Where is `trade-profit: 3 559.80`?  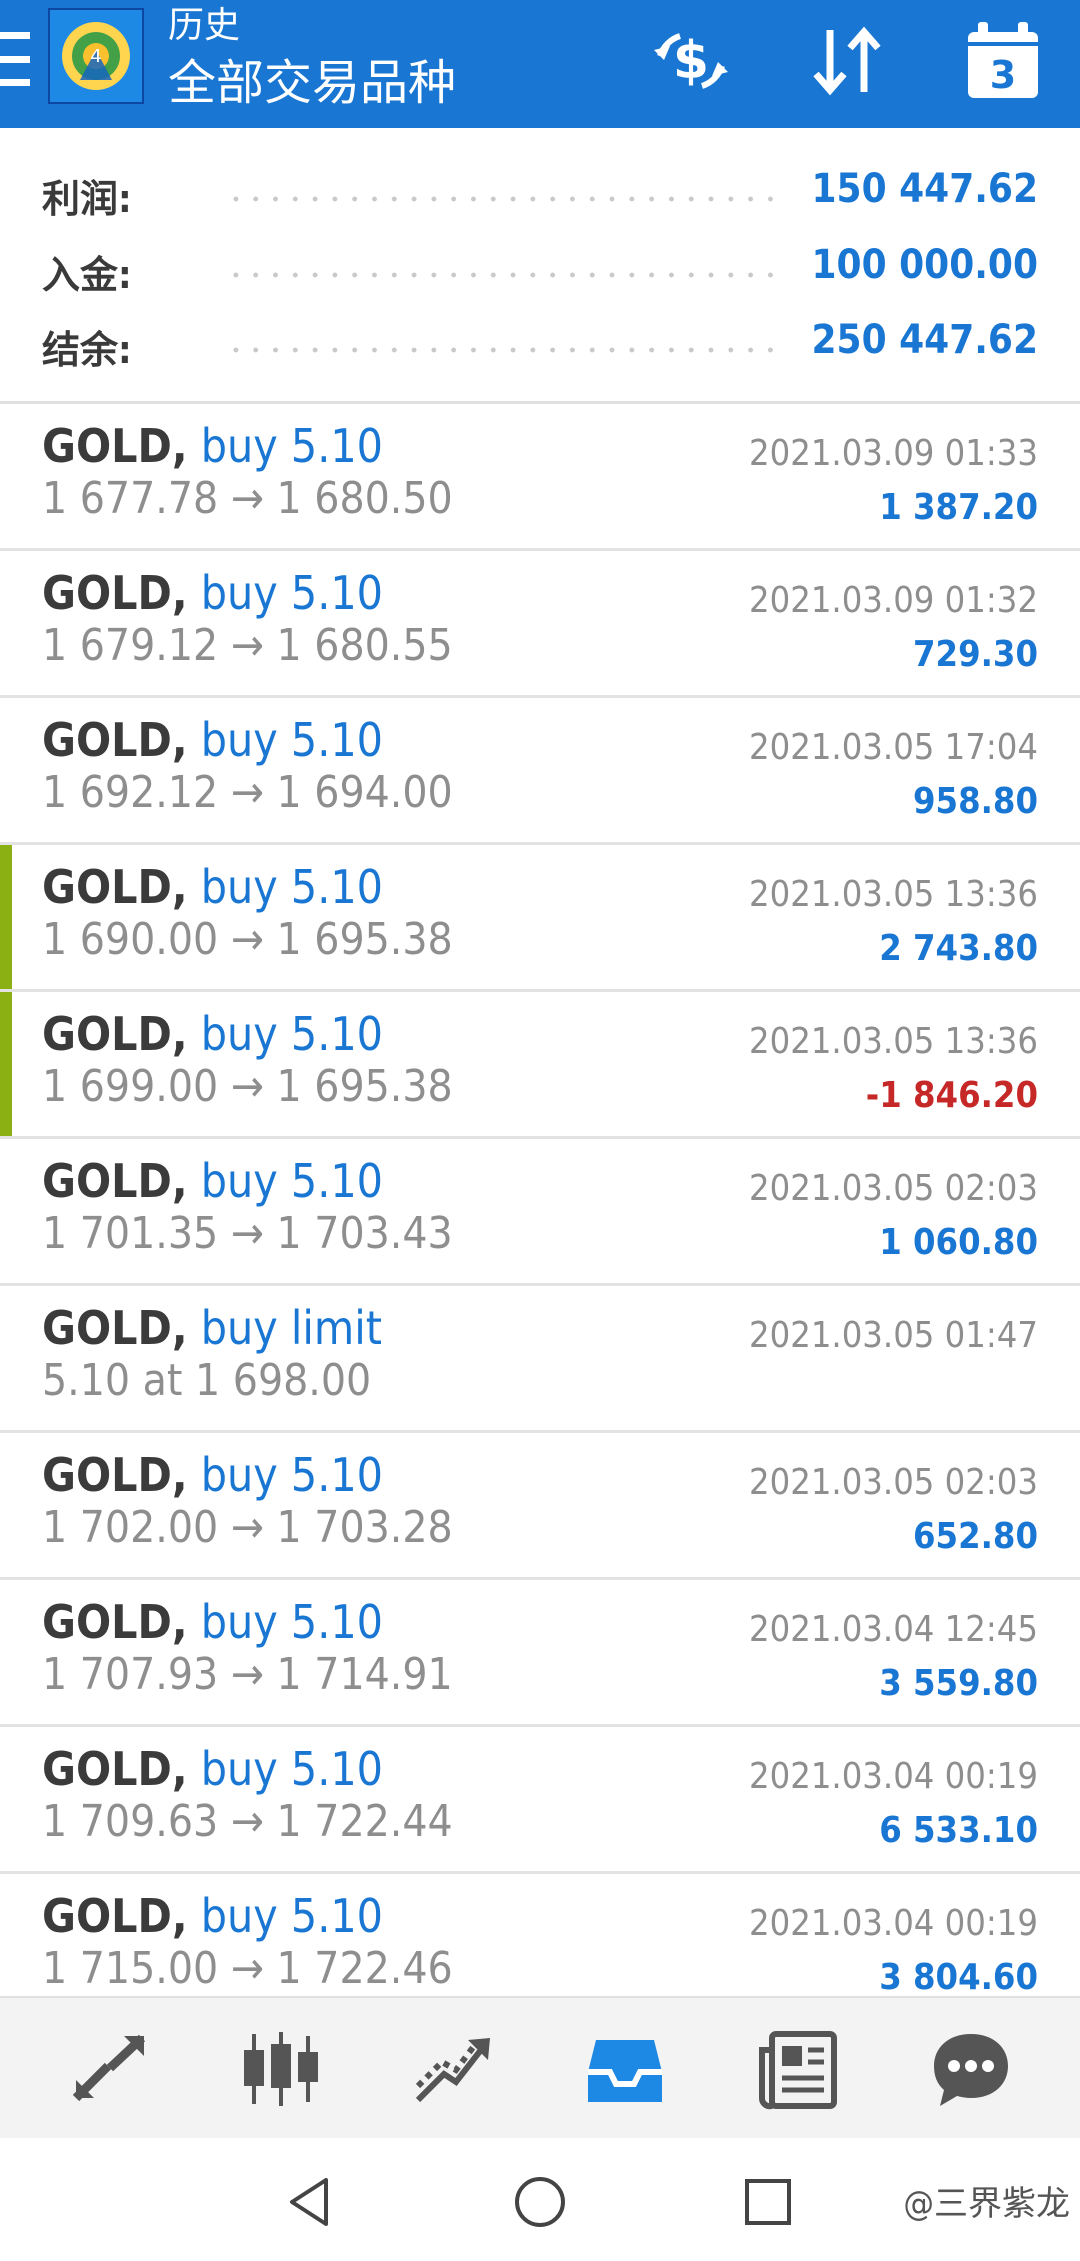 trade-profit: 3 559.80 is located at coordinates (958, 1683).